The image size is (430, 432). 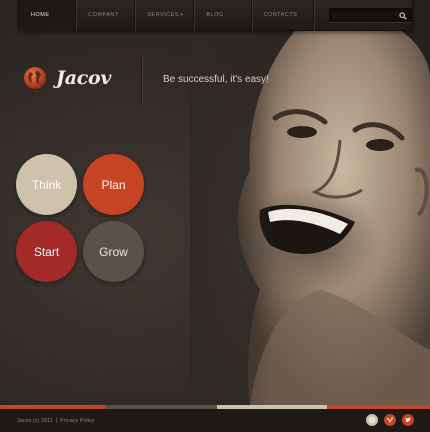 What do you see at coordinates (35, 421) in the screenshot?
I see `copyright: Jacov (c) 2011` at bounding box center [35, 421].